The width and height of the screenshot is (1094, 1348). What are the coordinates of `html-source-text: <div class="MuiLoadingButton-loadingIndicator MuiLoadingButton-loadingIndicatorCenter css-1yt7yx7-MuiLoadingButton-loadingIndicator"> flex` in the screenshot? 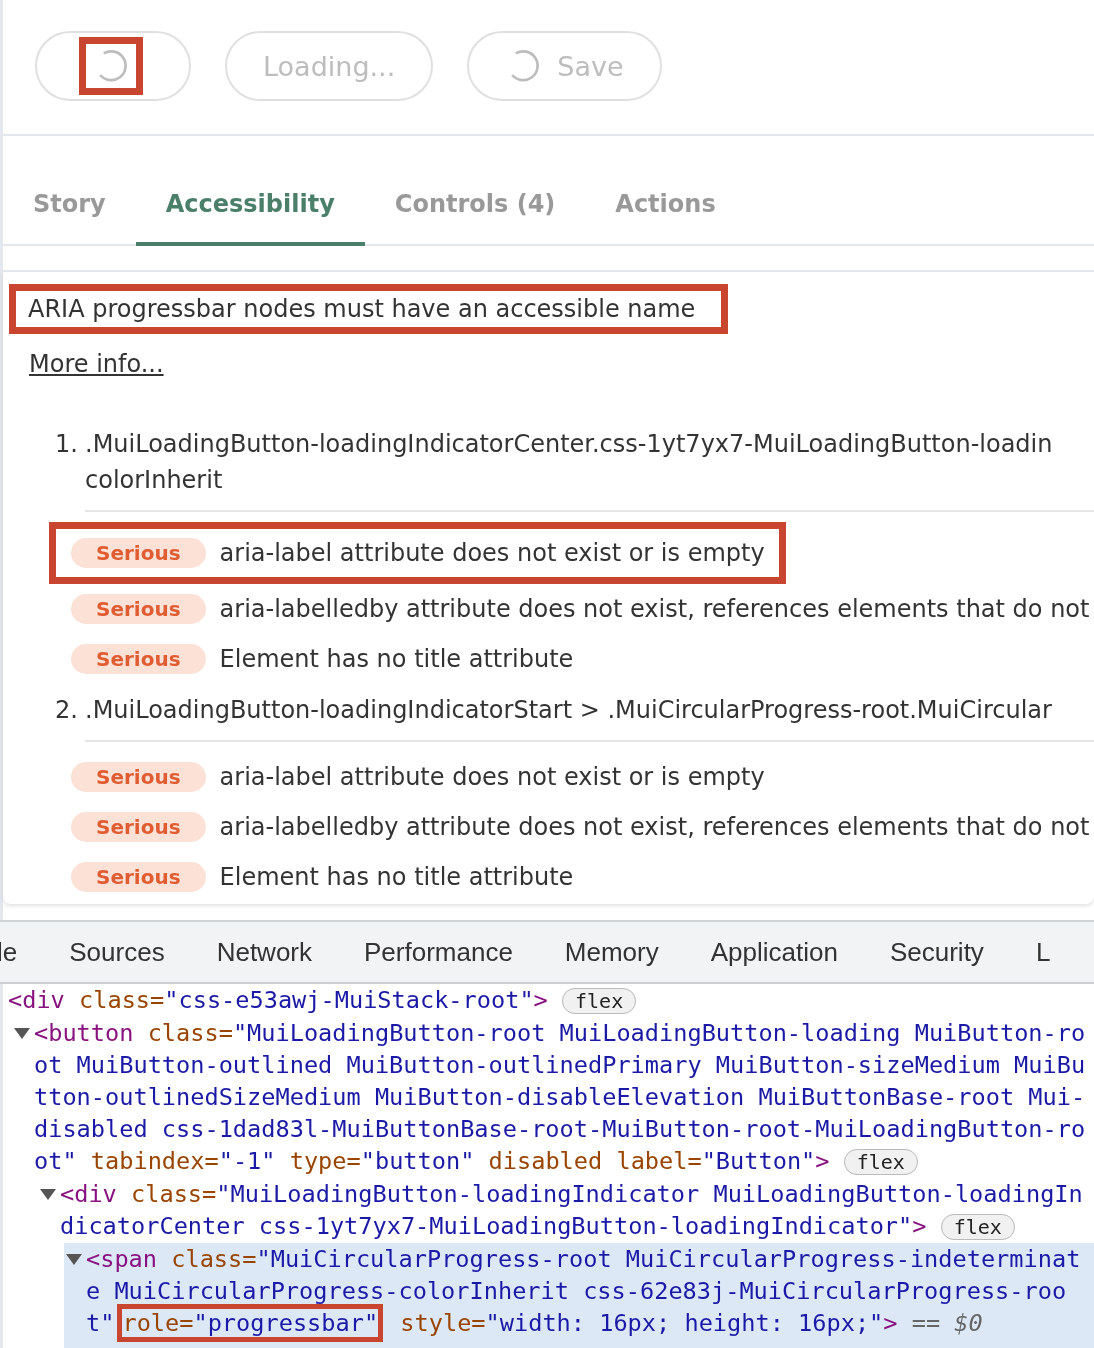 It's located at (572, 1210).